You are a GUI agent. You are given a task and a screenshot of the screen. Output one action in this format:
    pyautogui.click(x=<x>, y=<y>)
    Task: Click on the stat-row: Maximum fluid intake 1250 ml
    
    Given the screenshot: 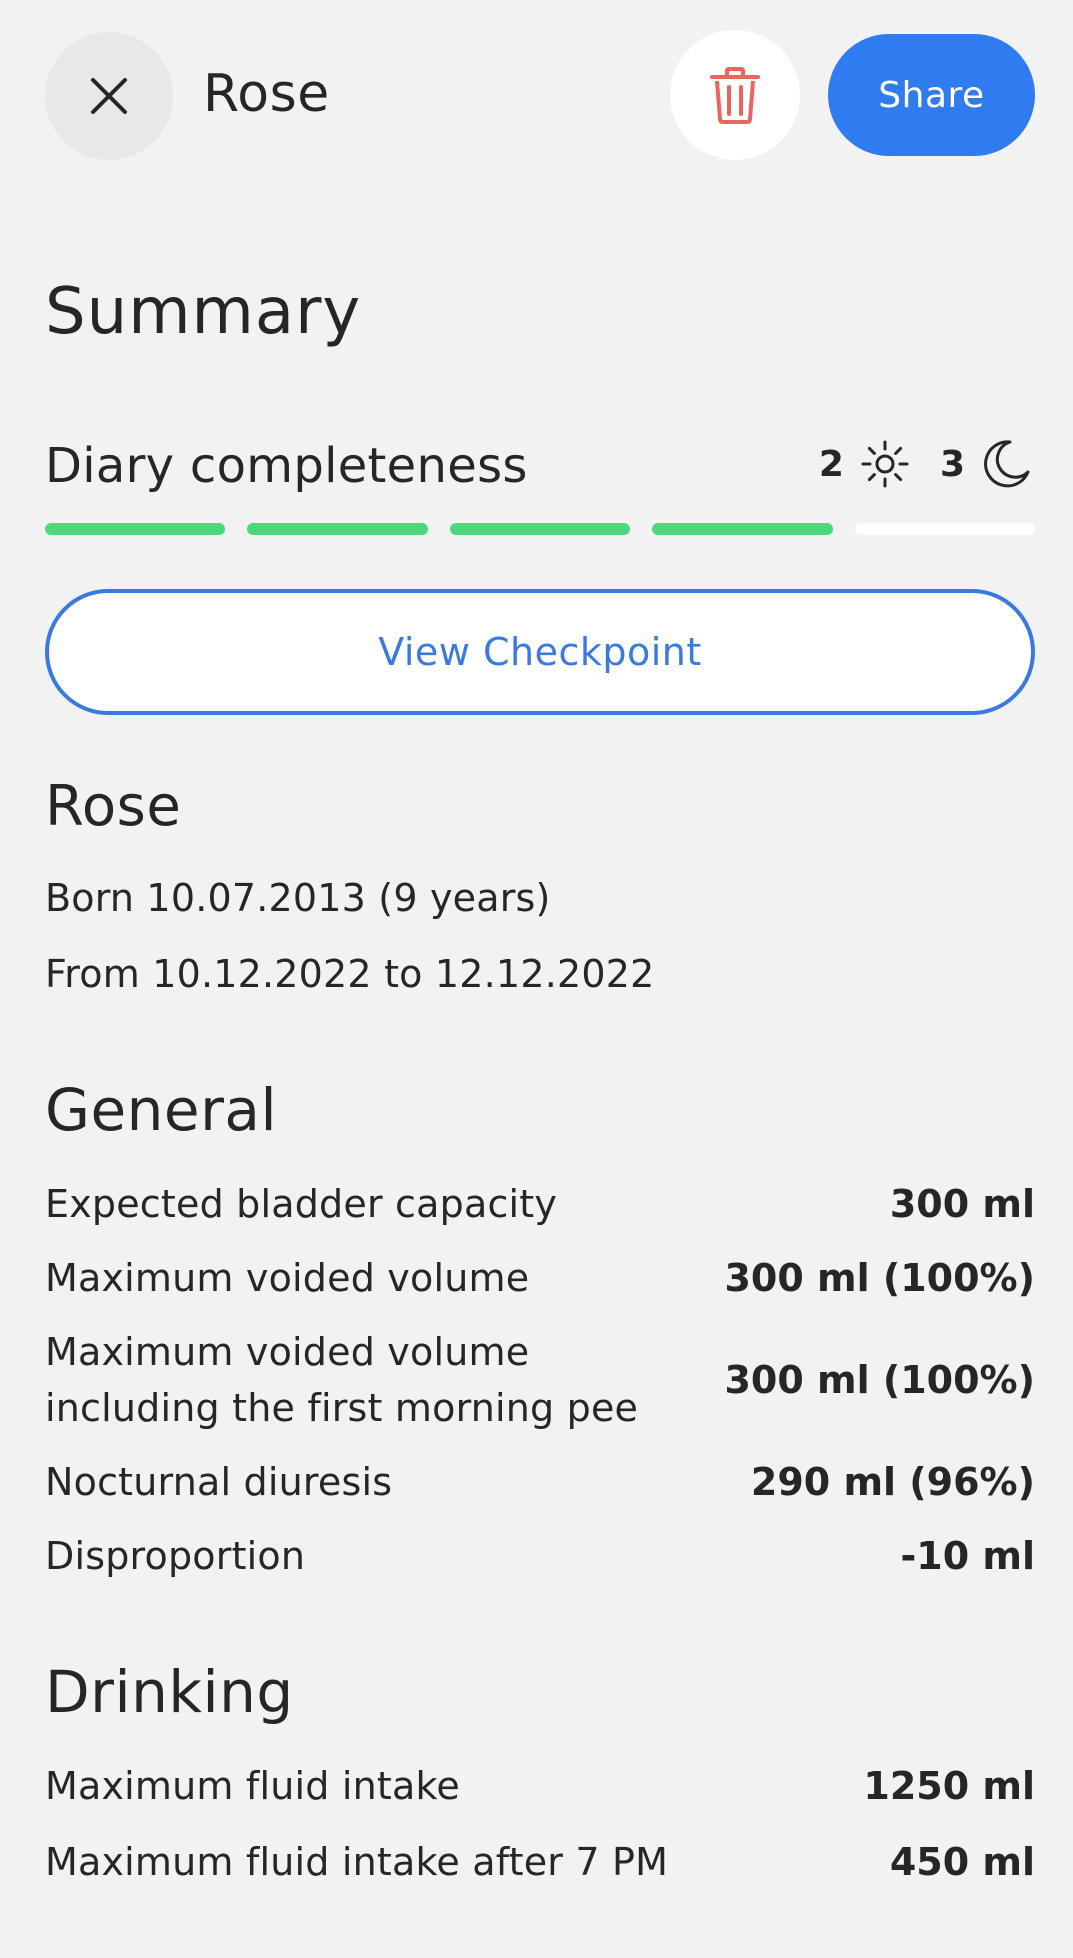 What is the action you would take?
    pyautogui.click(x=540, y=1786)
    